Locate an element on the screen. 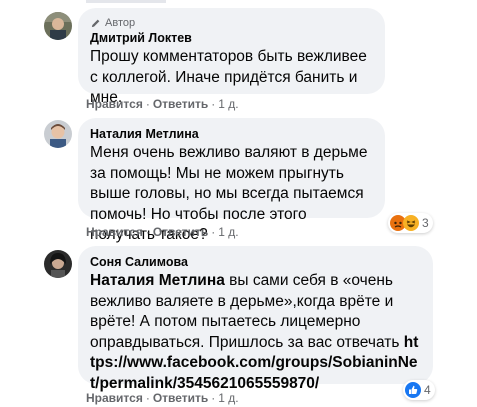  pencil-icon is located at coordinates (95, 23).